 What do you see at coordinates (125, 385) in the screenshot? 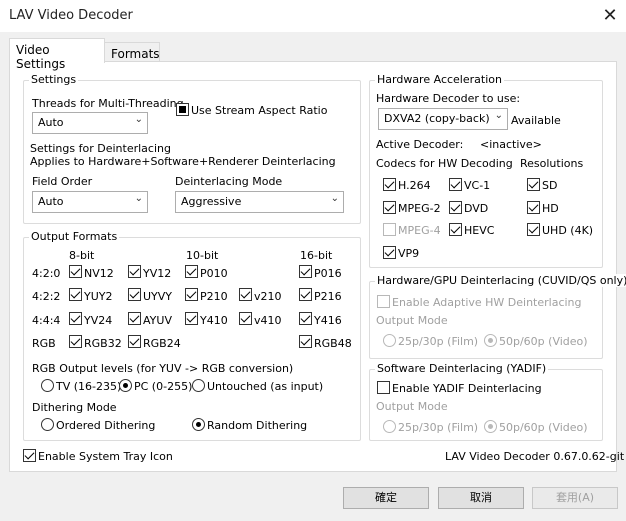
I see `pc-range-radio` at bounding box center [125, 385].